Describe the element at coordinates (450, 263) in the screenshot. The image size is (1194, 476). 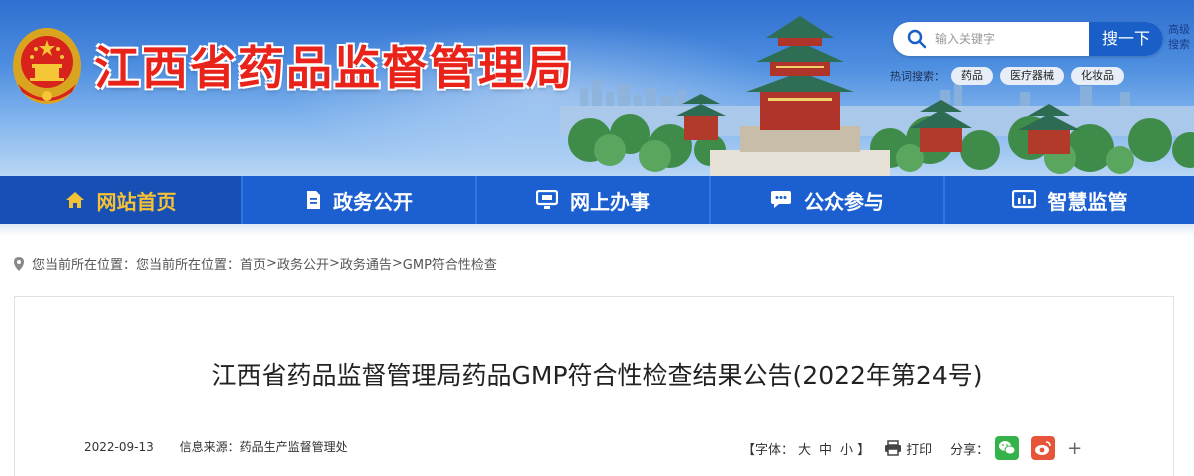
I see `breadcrumb-gmp-inspection: GMP符合性检查` at that location.